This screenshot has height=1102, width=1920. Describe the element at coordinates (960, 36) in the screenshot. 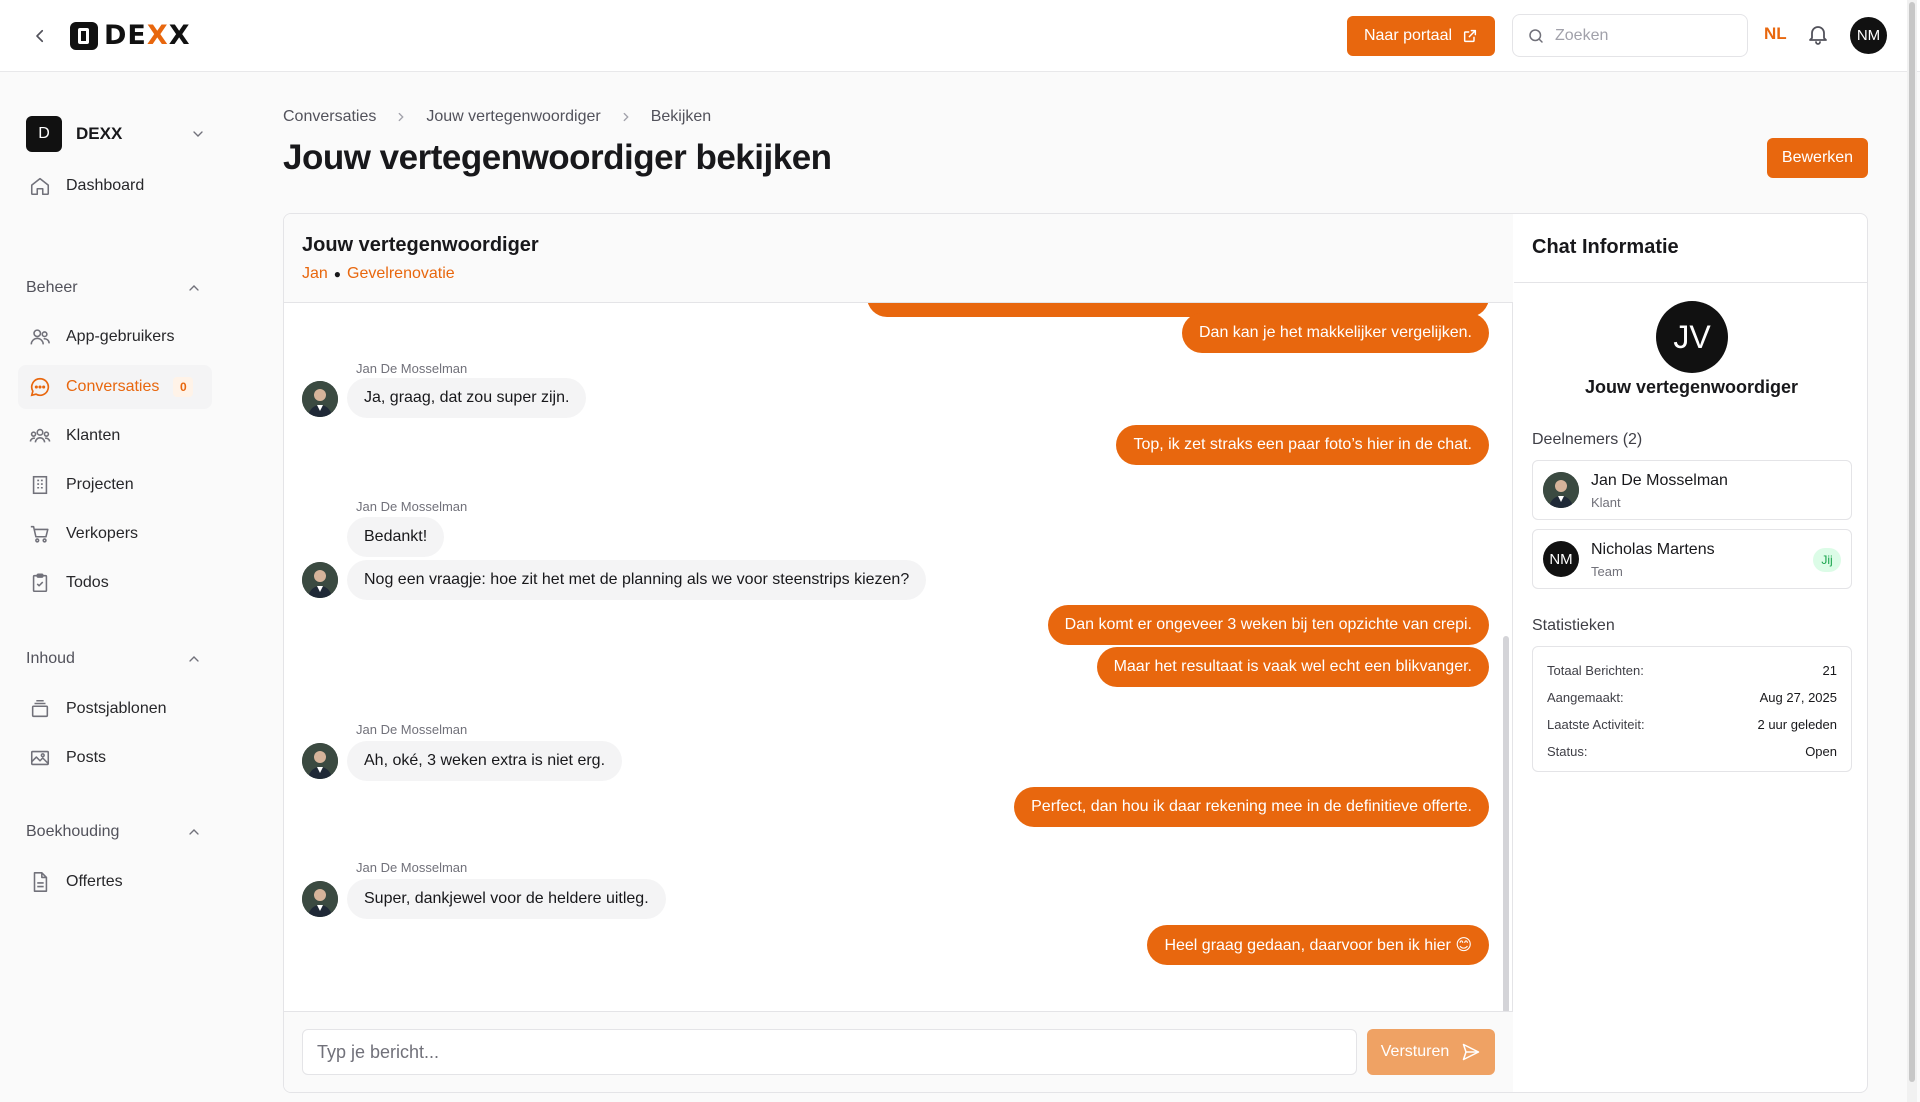

I see `top-bar: DEXX Naar portaal NL NM` at that location.